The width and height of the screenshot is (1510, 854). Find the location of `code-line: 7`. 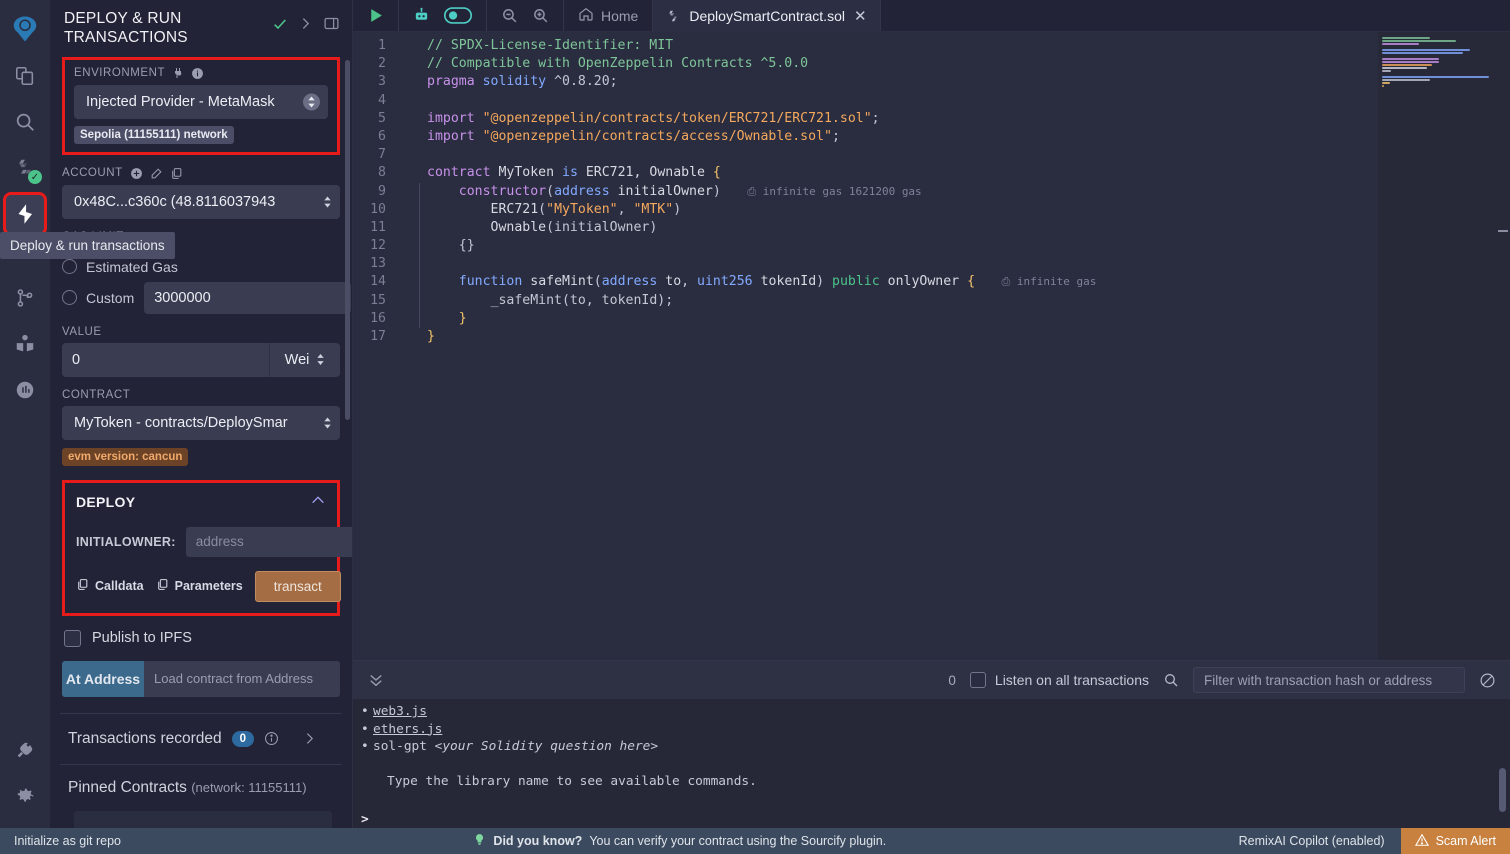

code-line: 7 is located at coordinates (865, 155).